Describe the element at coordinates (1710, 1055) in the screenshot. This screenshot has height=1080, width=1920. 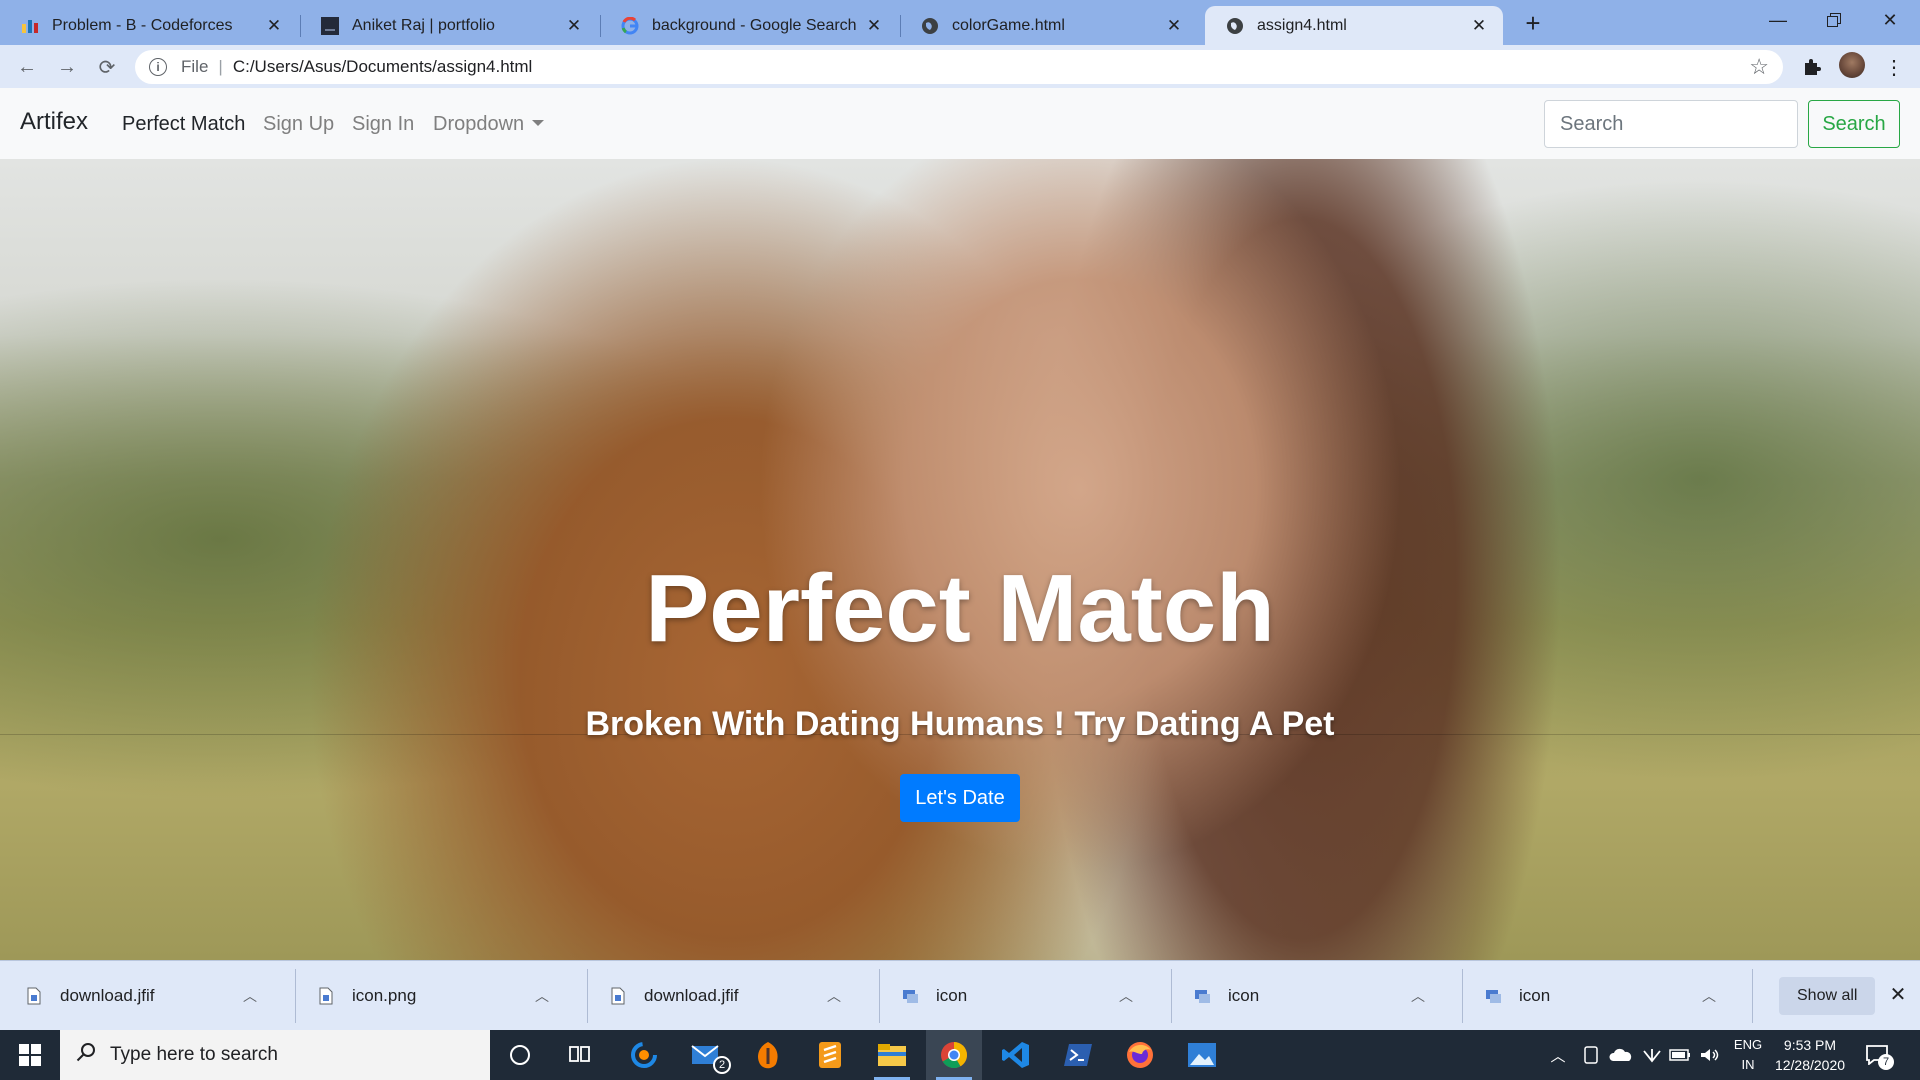
I see `volume-icon` at that location.